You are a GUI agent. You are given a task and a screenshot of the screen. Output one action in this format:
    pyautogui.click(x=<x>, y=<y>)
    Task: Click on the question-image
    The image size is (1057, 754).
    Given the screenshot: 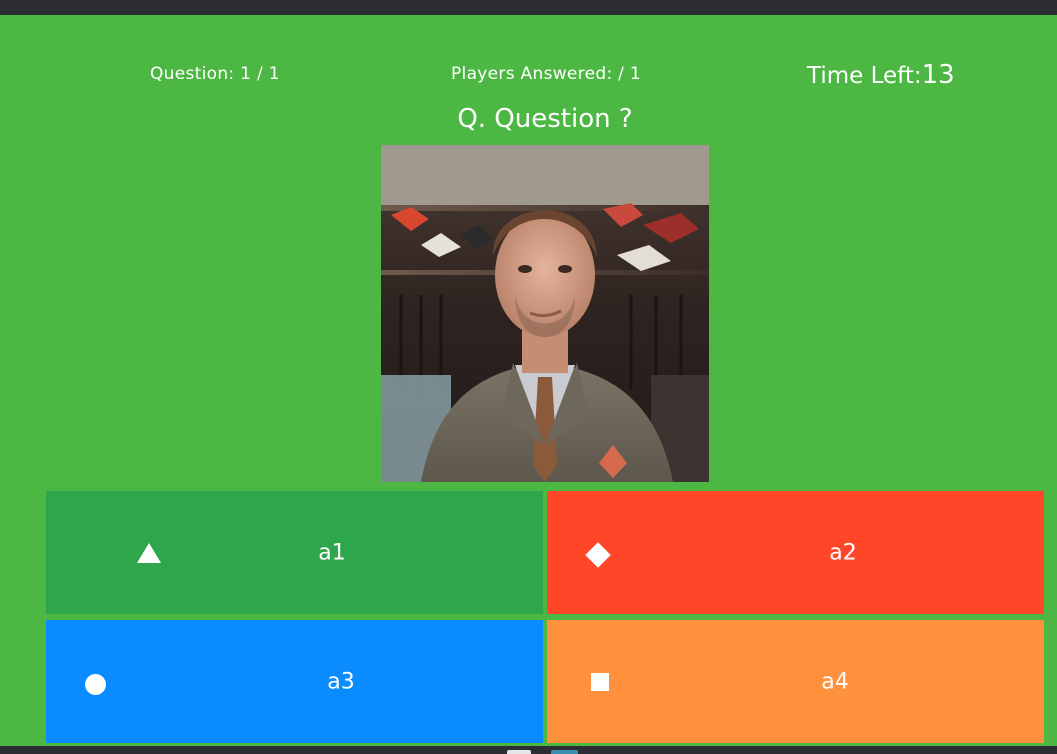 What is the action you would take?
    pyautogui.click(x=545, y=313)
    